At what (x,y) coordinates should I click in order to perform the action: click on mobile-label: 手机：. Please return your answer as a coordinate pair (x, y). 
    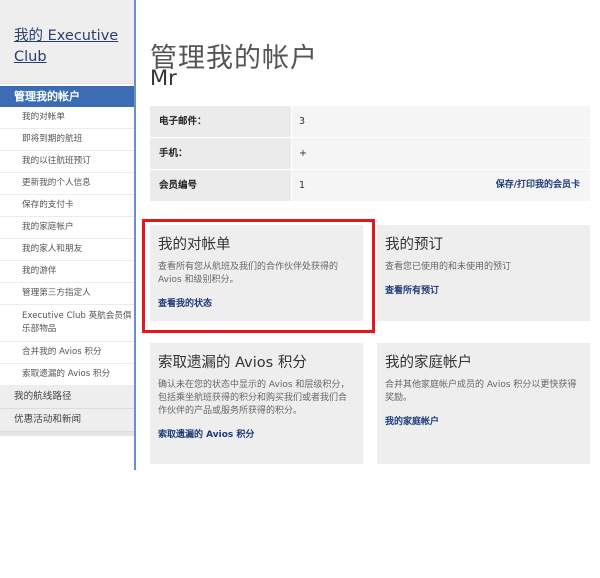
    Looking at the image, I should click on (220, 153).